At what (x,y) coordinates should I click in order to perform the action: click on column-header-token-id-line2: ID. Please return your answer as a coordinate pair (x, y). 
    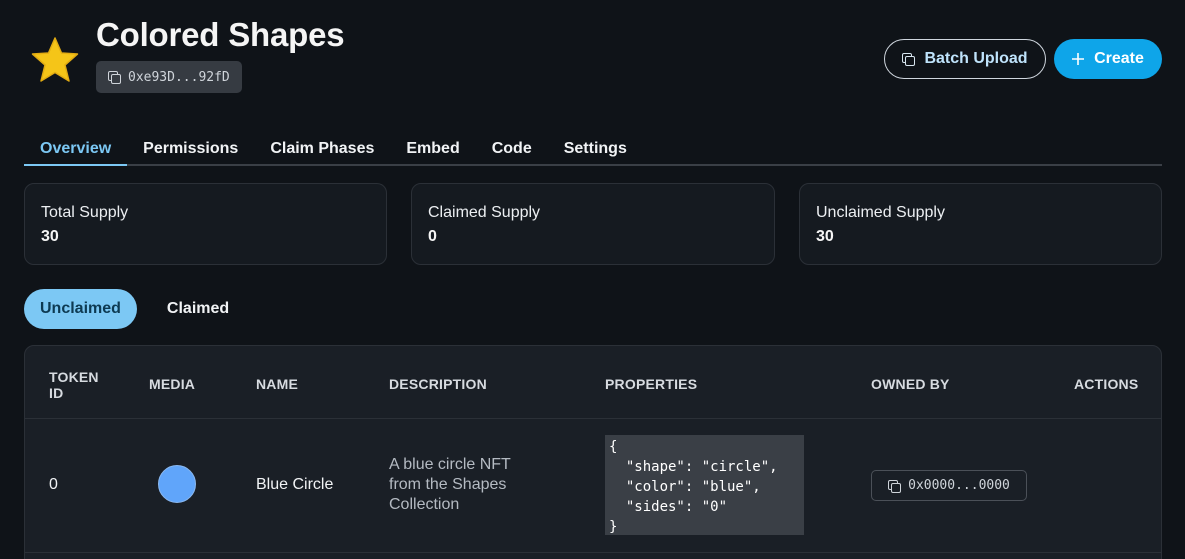
    Looking at the image, I should click on (56, 393).